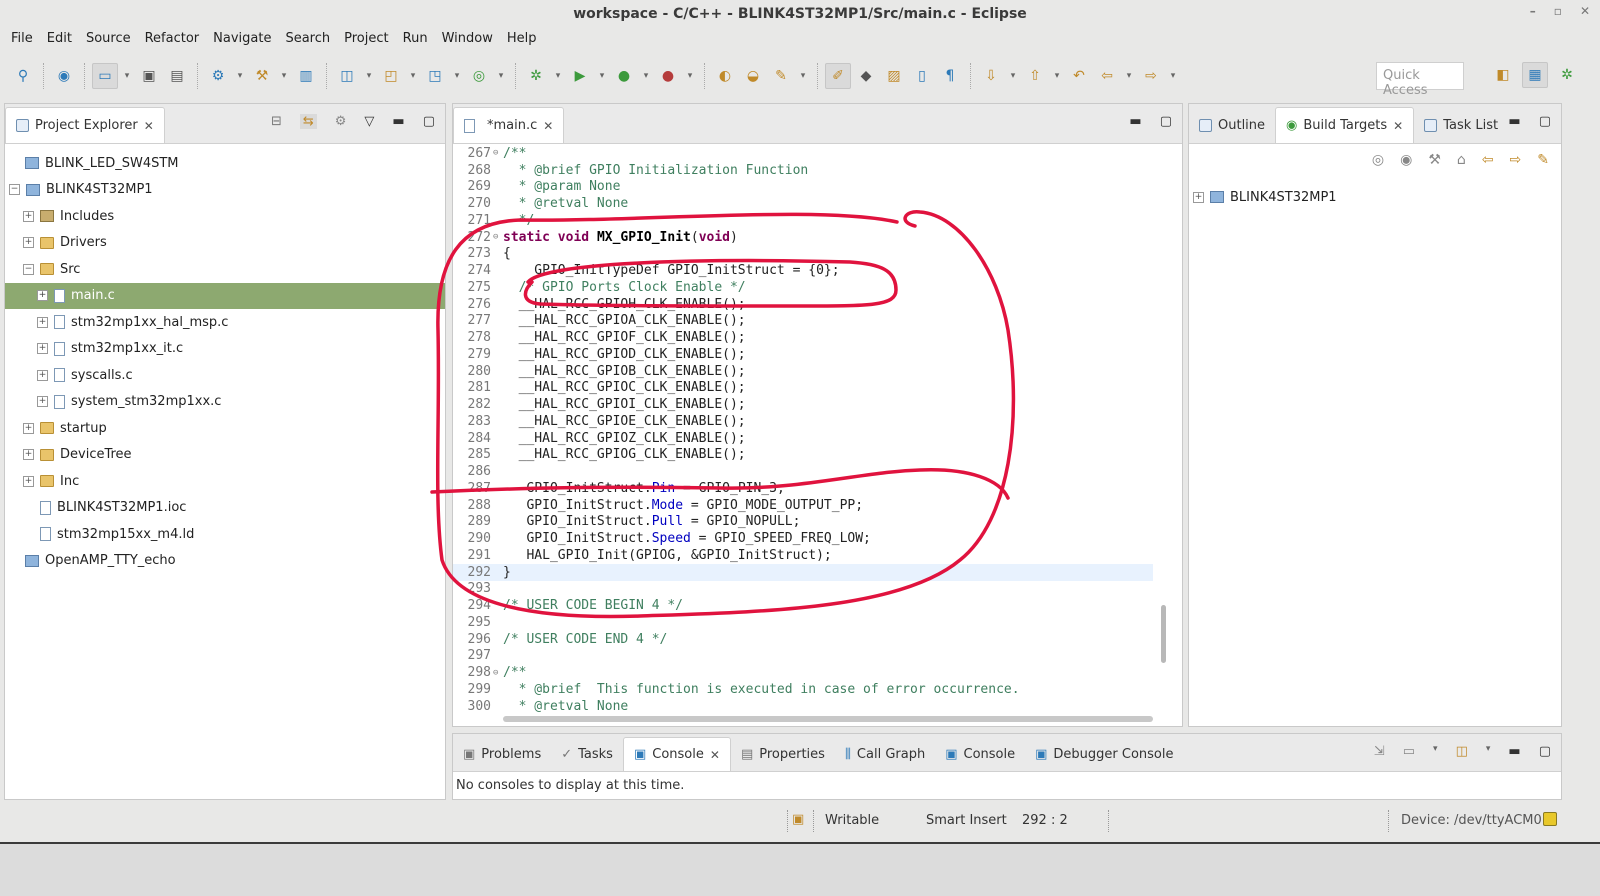  I want to click on display-console-dropdown-icon: ▾, so click(1435, 751).